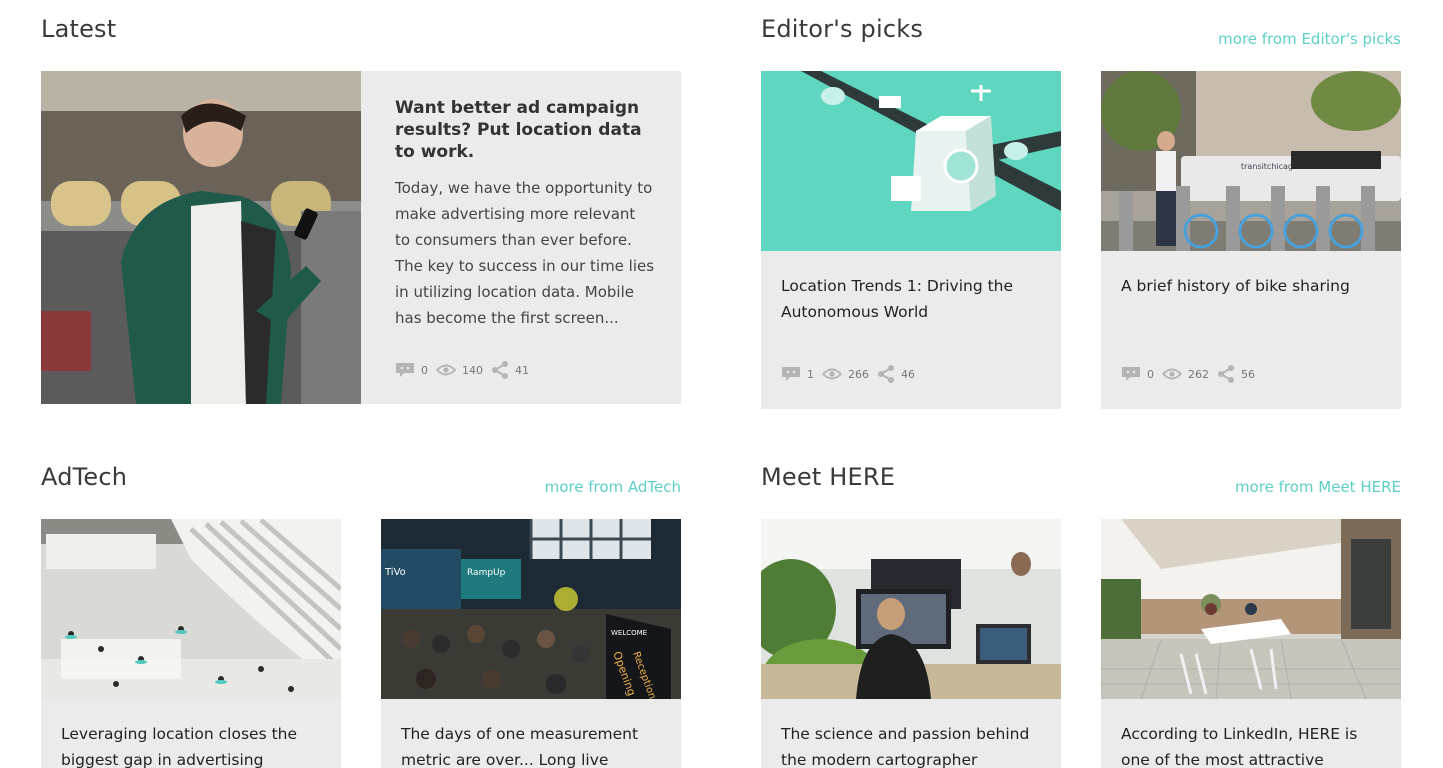  Describe the element at coordinates (531, 609) in the screenshot. I see `adtech-card-image: TiVo RampUp WELCOME Opening Reception` at that location.